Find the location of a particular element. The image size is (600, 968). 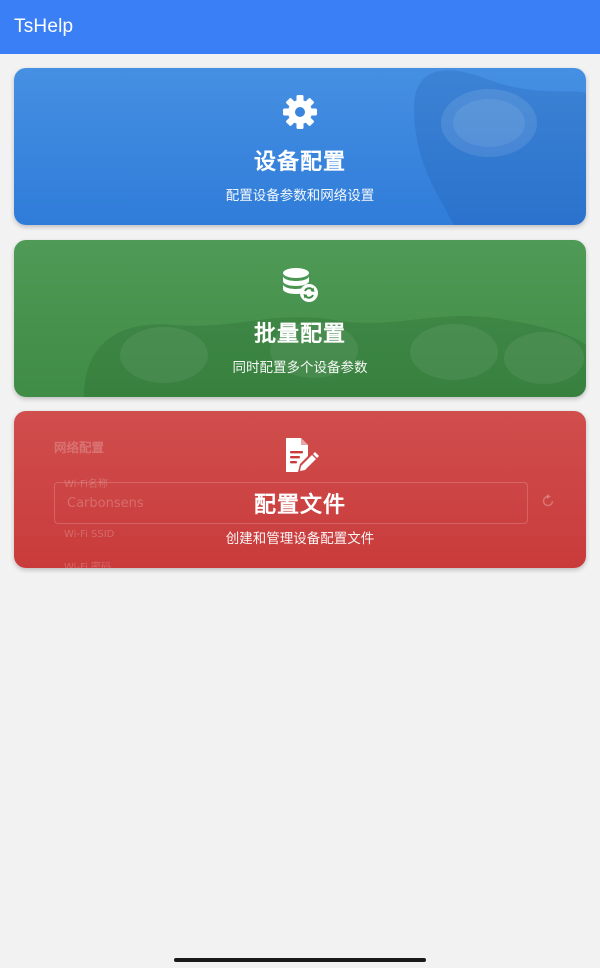

app-bar: TsHelp is located at coordinates (300, 27).